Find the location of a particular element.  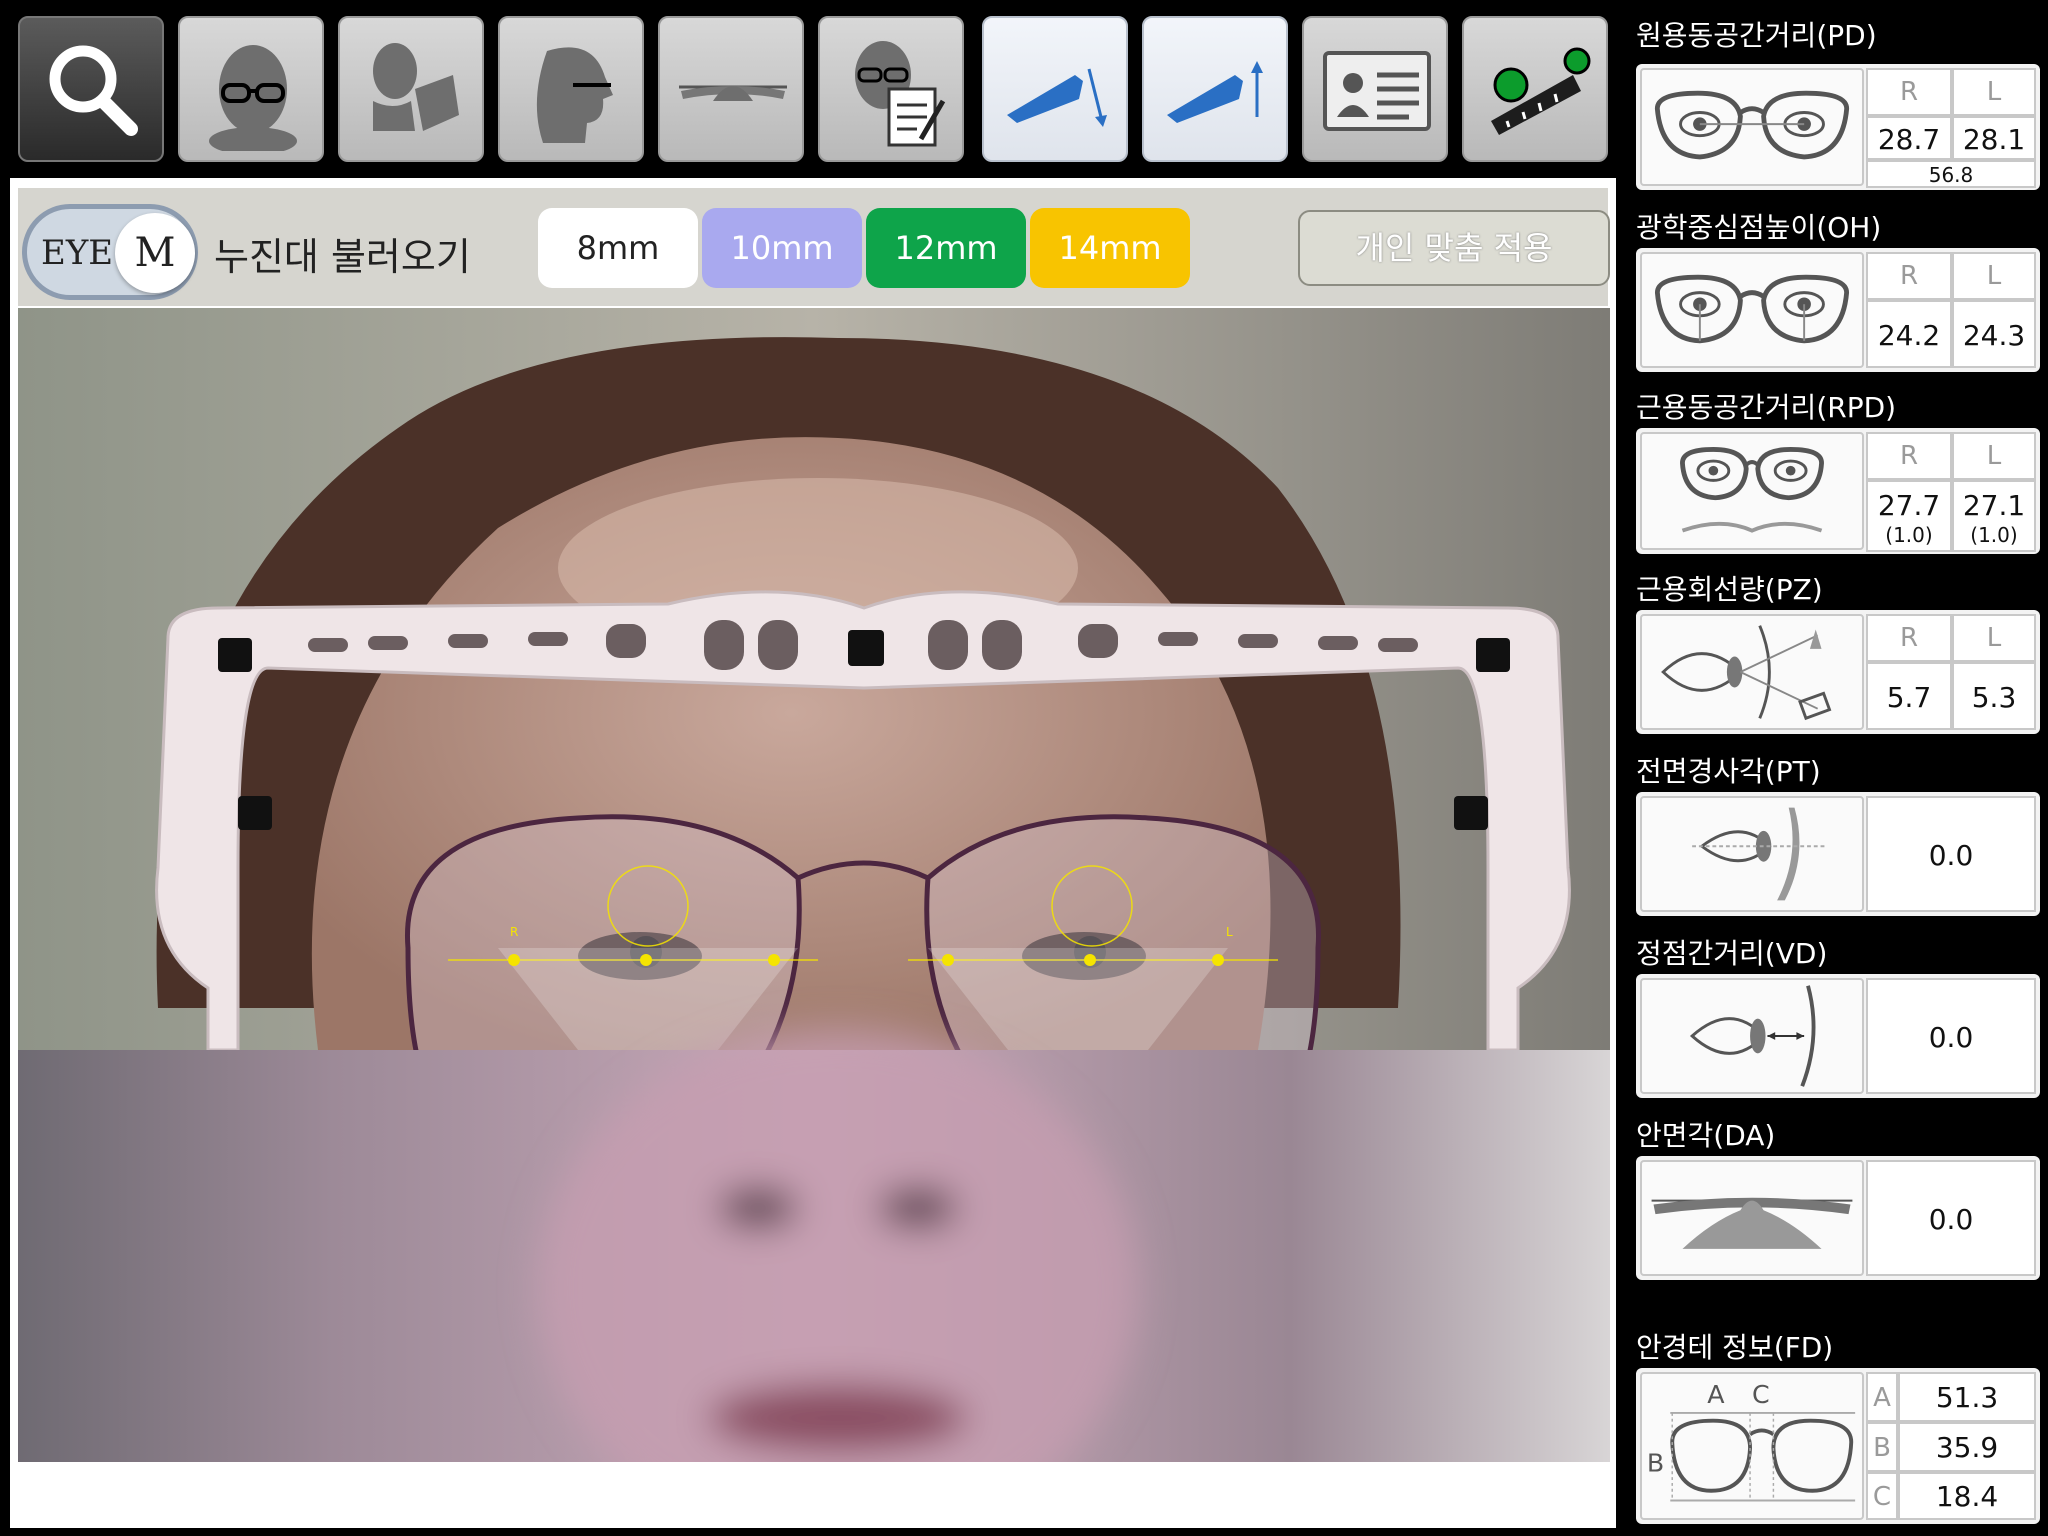

fd-card: A C B A 51.3 B 35.9 C 18.4 is located at coordinates (1838, 1446).